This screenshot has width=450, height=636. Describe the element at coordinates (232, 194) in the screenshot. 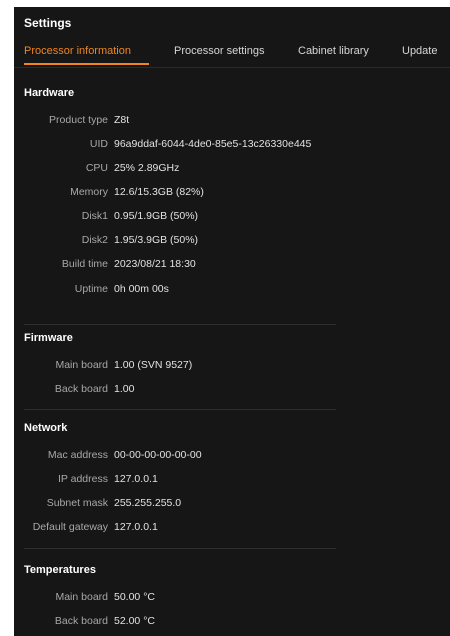

I see `info-row-memory: Memory 12.6/15.3GB (82%)` at that location.